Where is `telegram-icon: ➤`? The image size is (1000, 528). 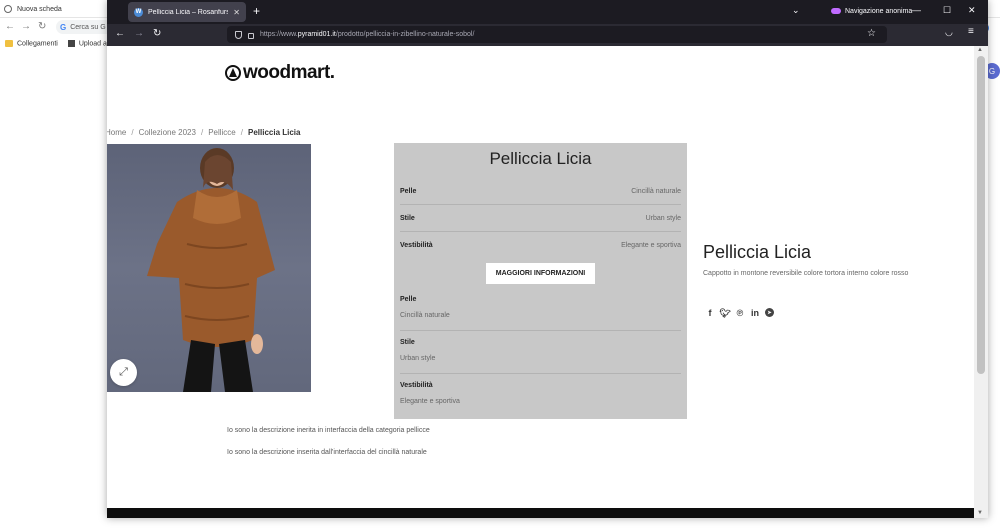
telegram-icon: ➤ is located at coordinates (769, 312).